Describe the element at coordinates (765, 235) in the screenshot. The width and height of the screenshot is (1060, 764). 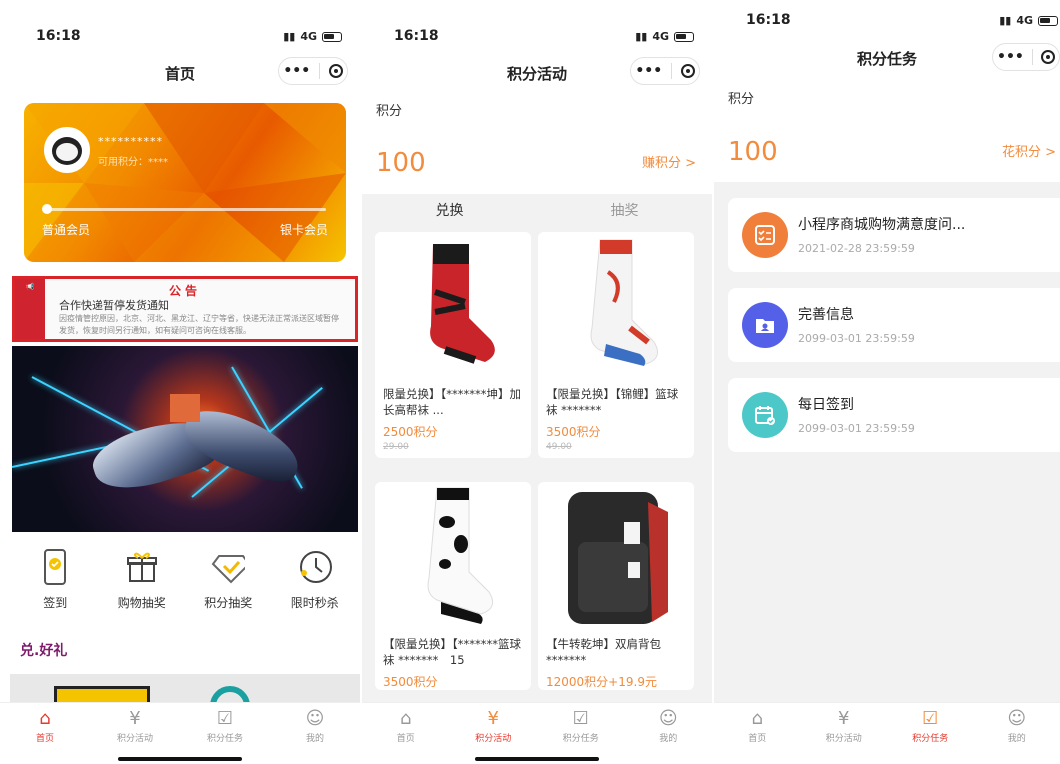
I see `survey-icon` at that location.